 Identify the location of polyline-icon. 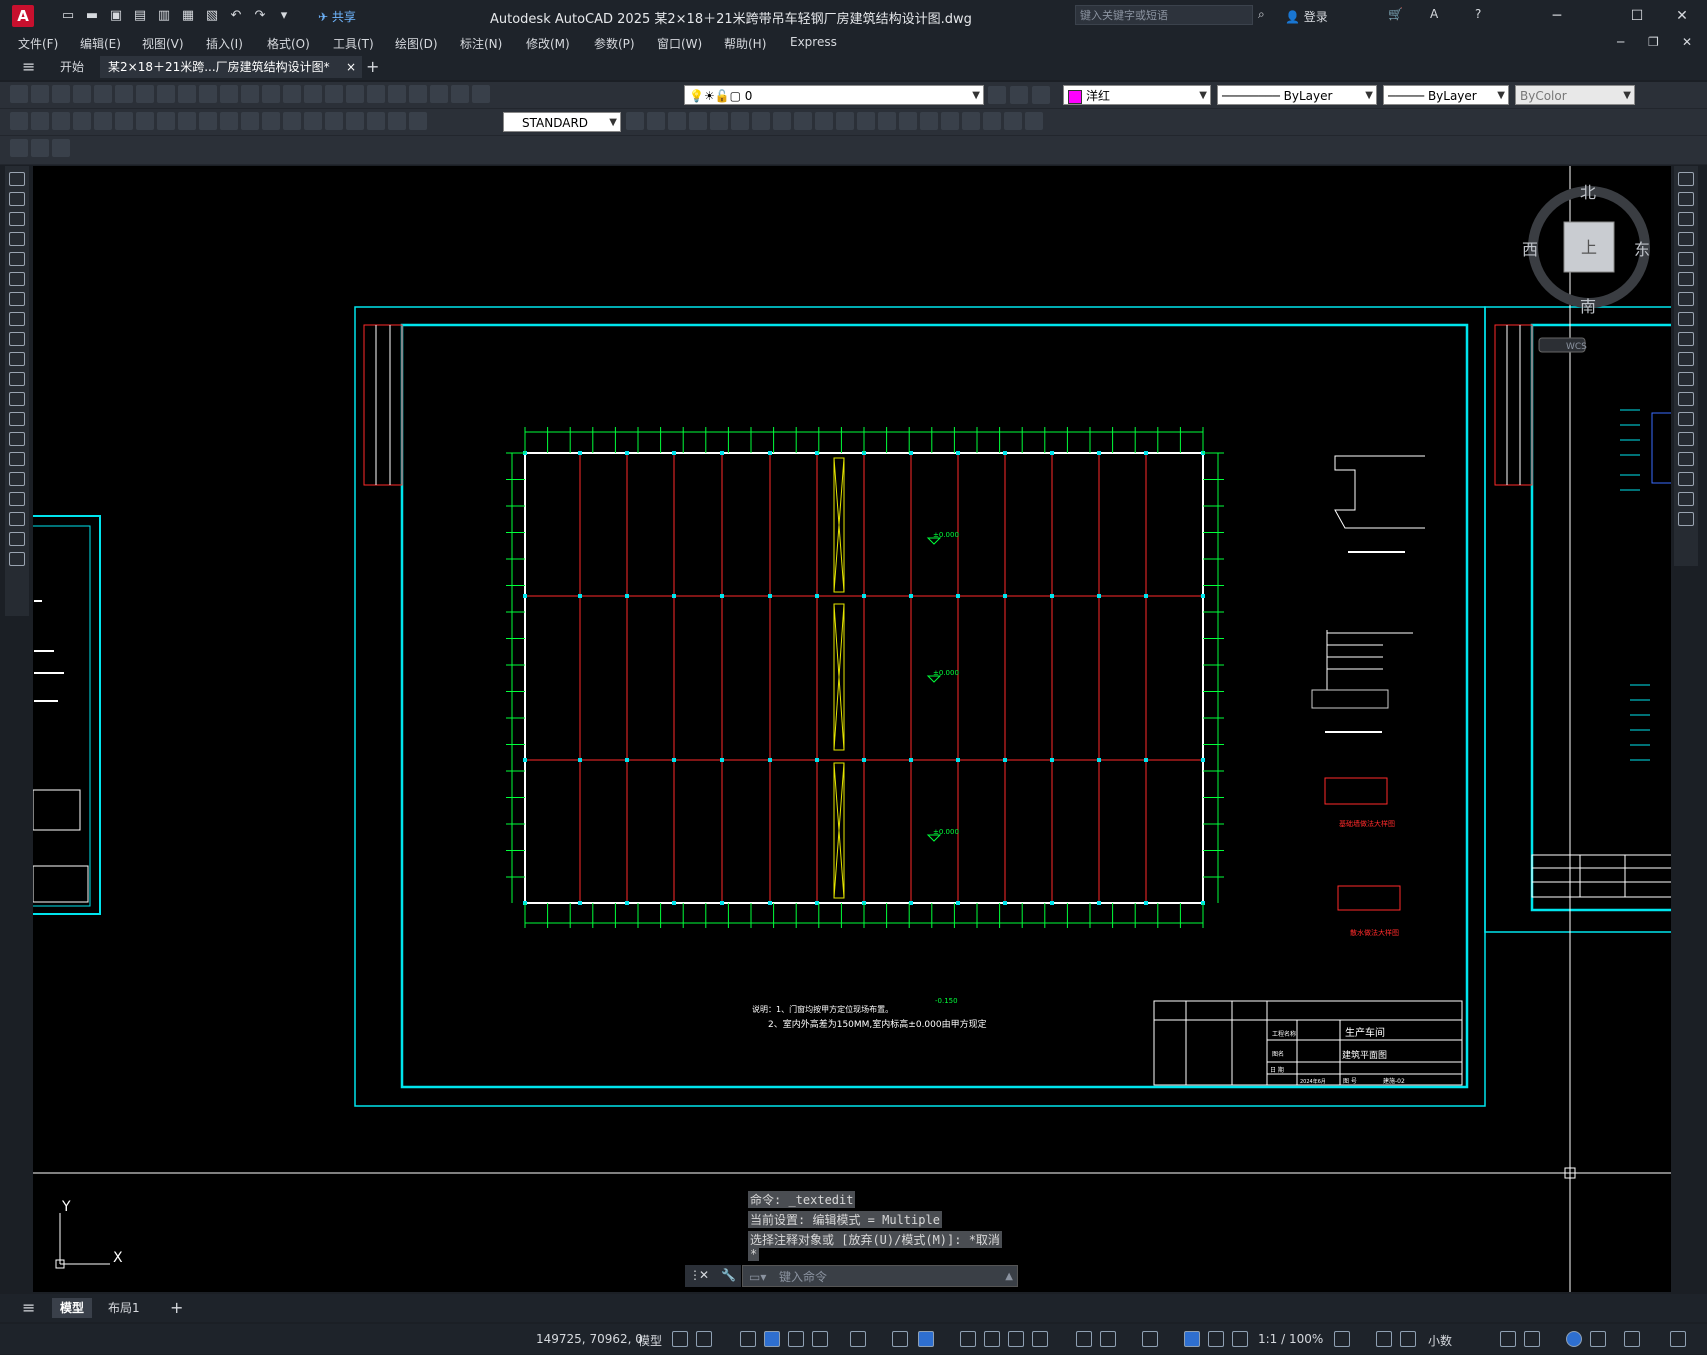
(17, 219).